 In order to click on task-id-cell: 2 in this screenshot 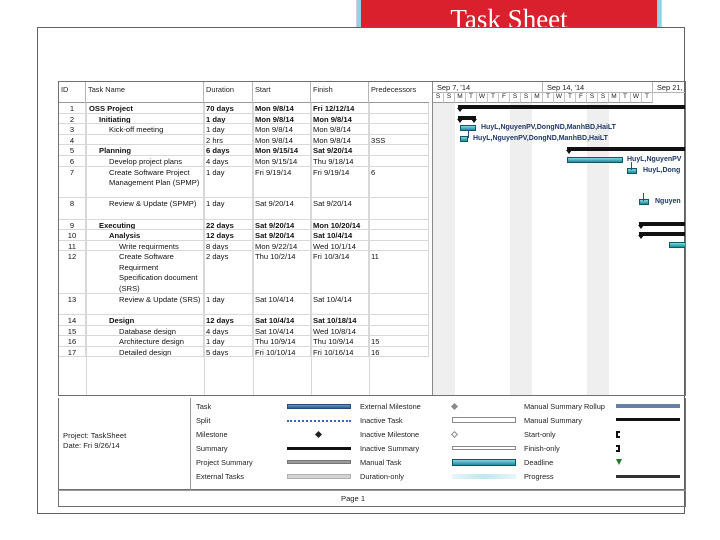, I will do `click(72, 118)`.